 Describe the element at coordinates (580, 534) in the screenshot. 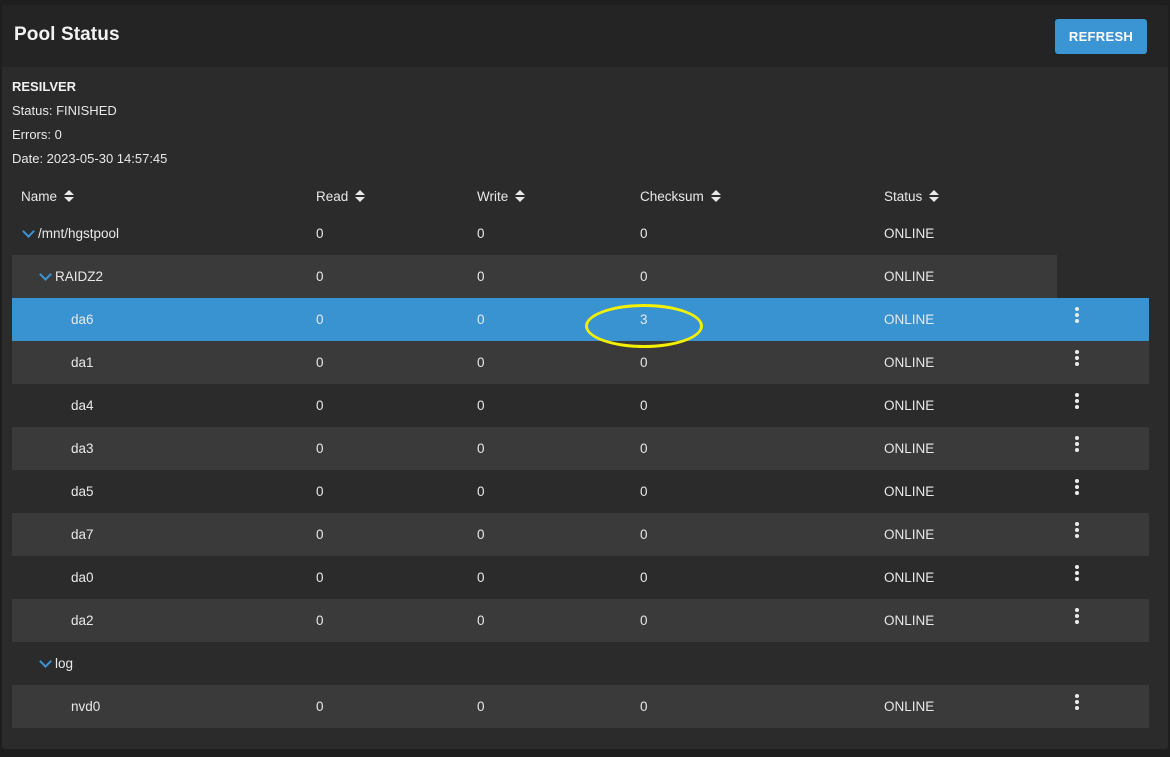

I see `table-row-disk: da7 0 0 0 ONLINE` at that location.